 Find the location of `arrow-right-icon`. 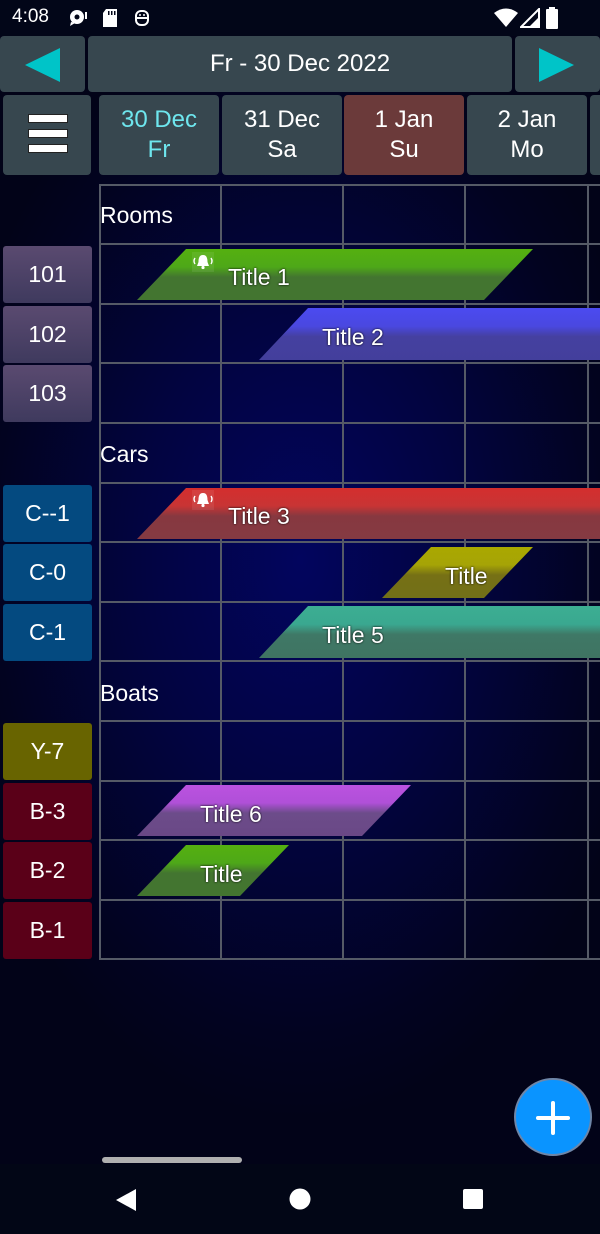

arrow-right-icon is located at coordinates (556, 65).